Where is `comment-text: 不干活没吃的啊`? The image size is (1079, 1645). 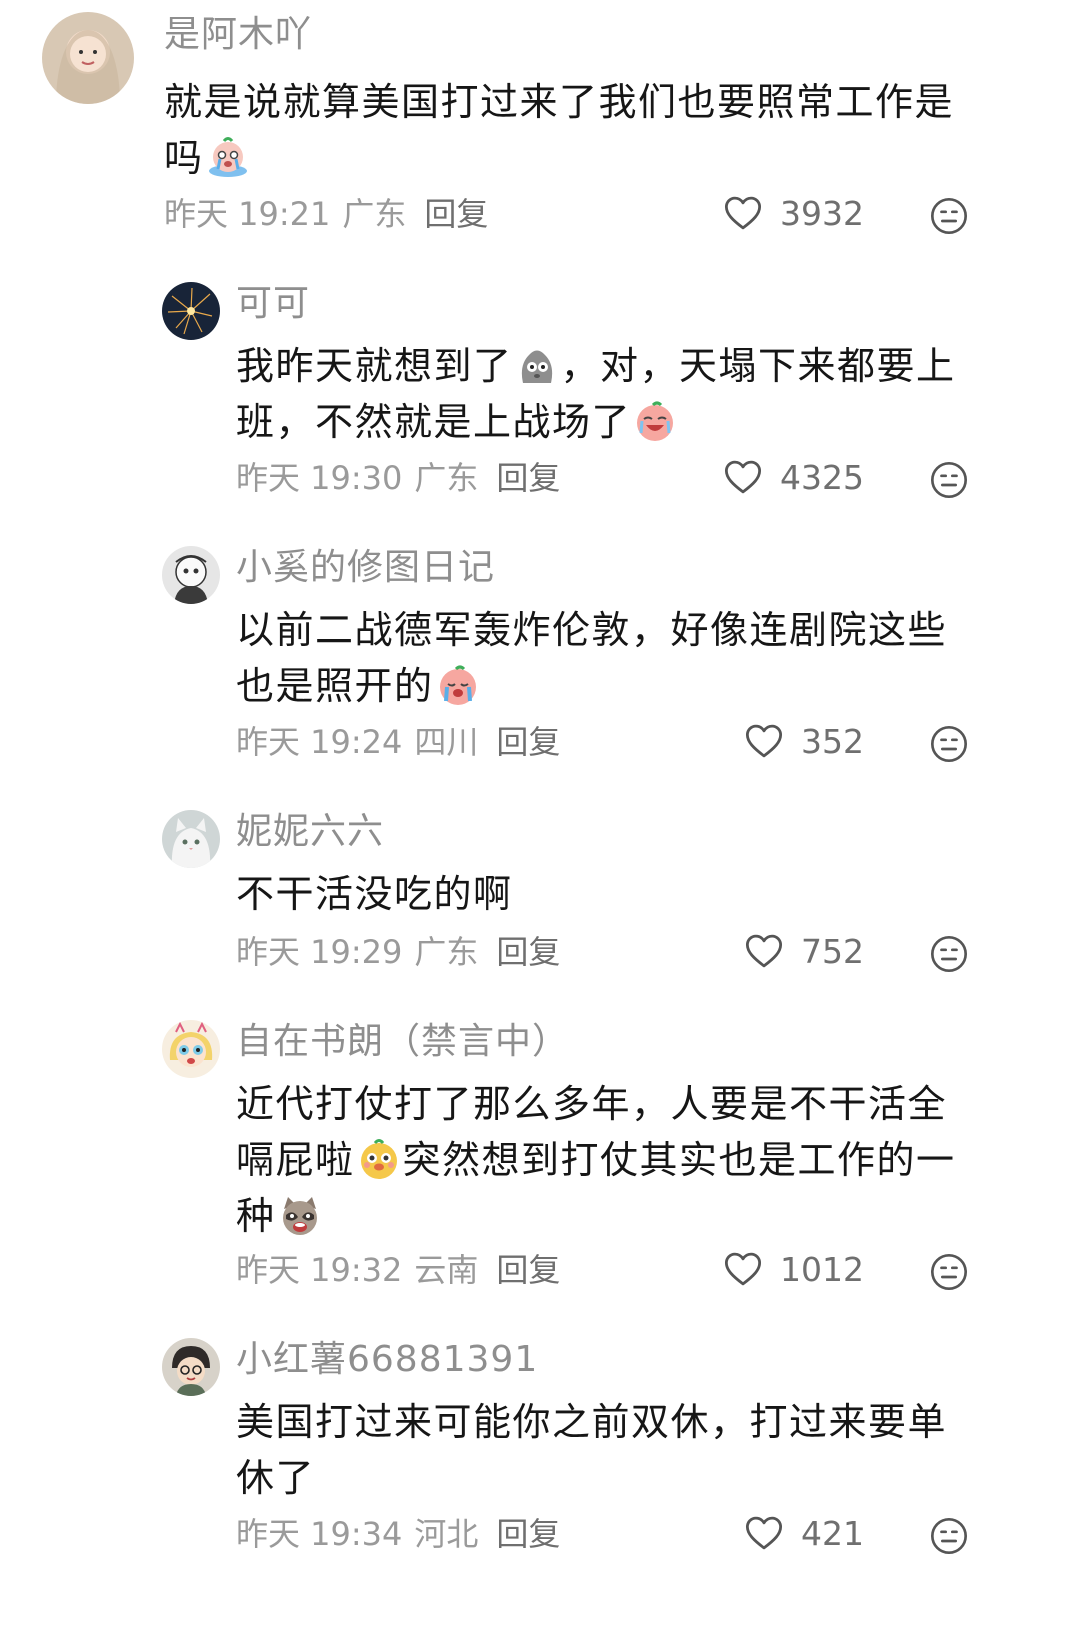
comment-text: 不干活没吃的啊 is located at coordinates (606, 894).